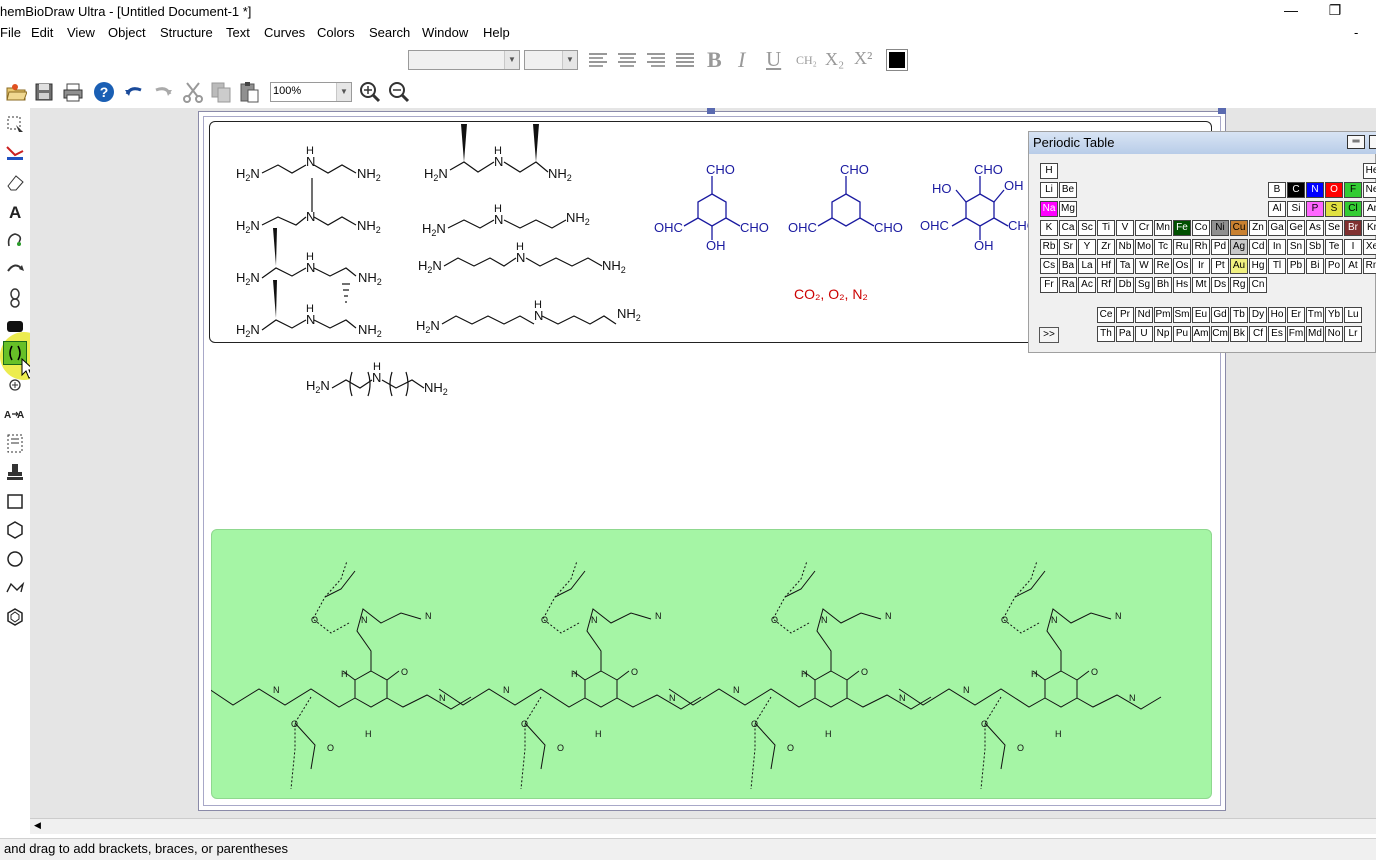  What do you see at coordinates (1068, 190) in the screenshot?
I see `element-be: Be` at bounding box center [1068, 190].